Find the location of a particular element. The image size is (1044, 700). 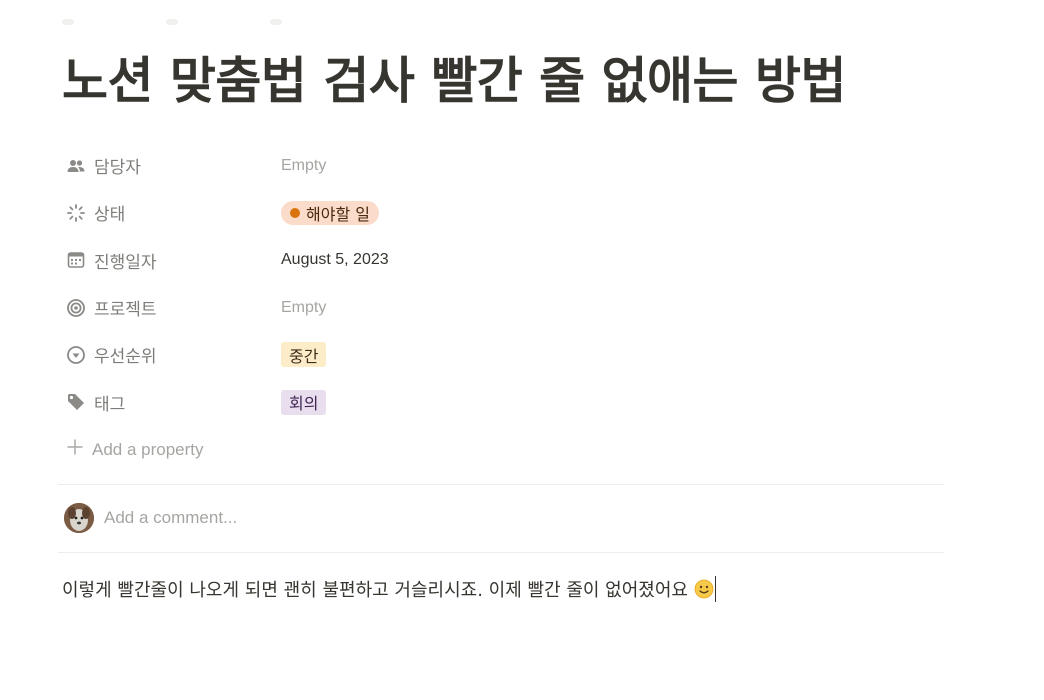

property-row-tags: 태그 회의 is located at coordinates (503, 401).